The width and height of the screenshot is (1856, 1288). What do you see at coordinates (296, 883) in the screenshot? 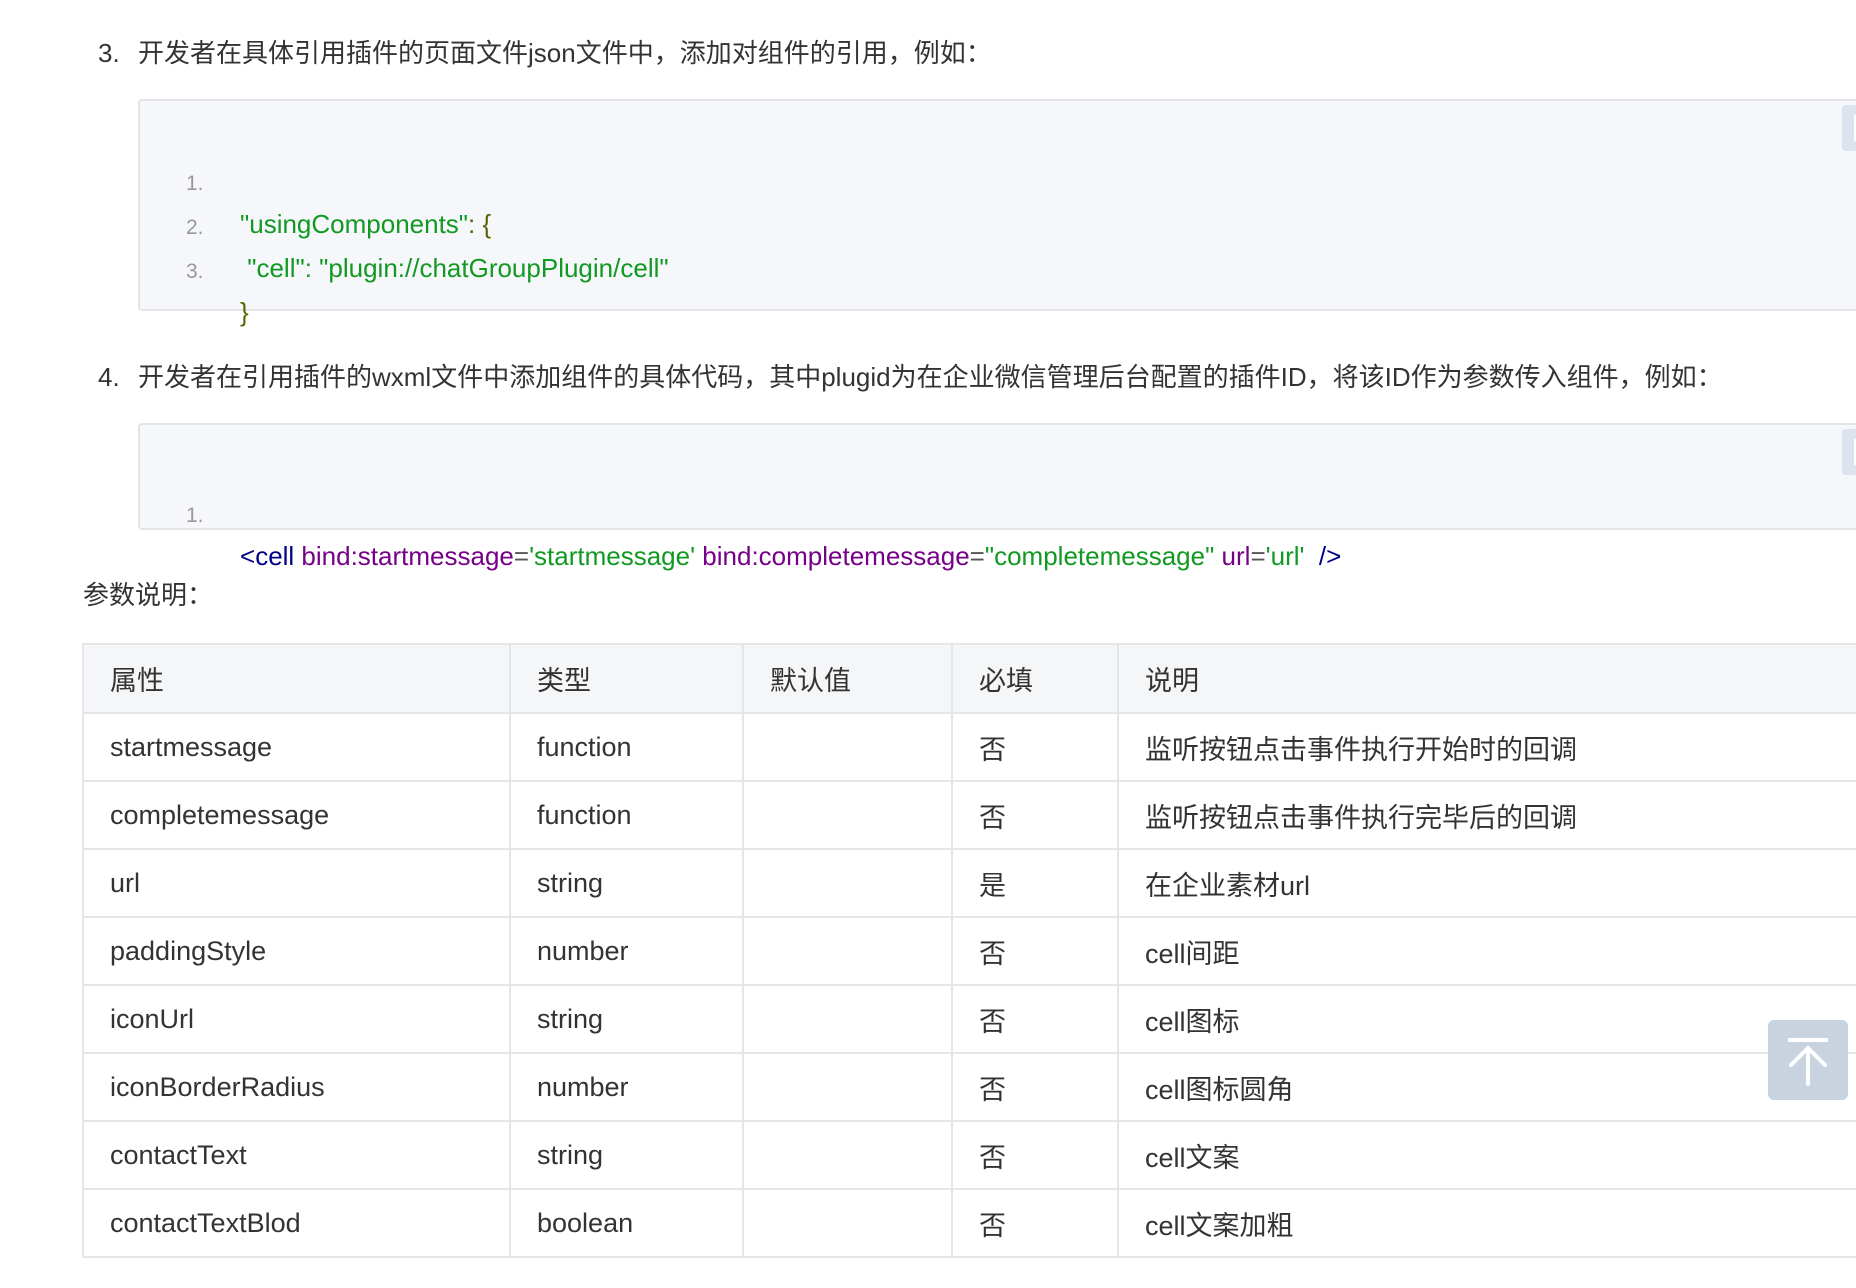
I see `table-cell: url` at bounding box center [296, 883].